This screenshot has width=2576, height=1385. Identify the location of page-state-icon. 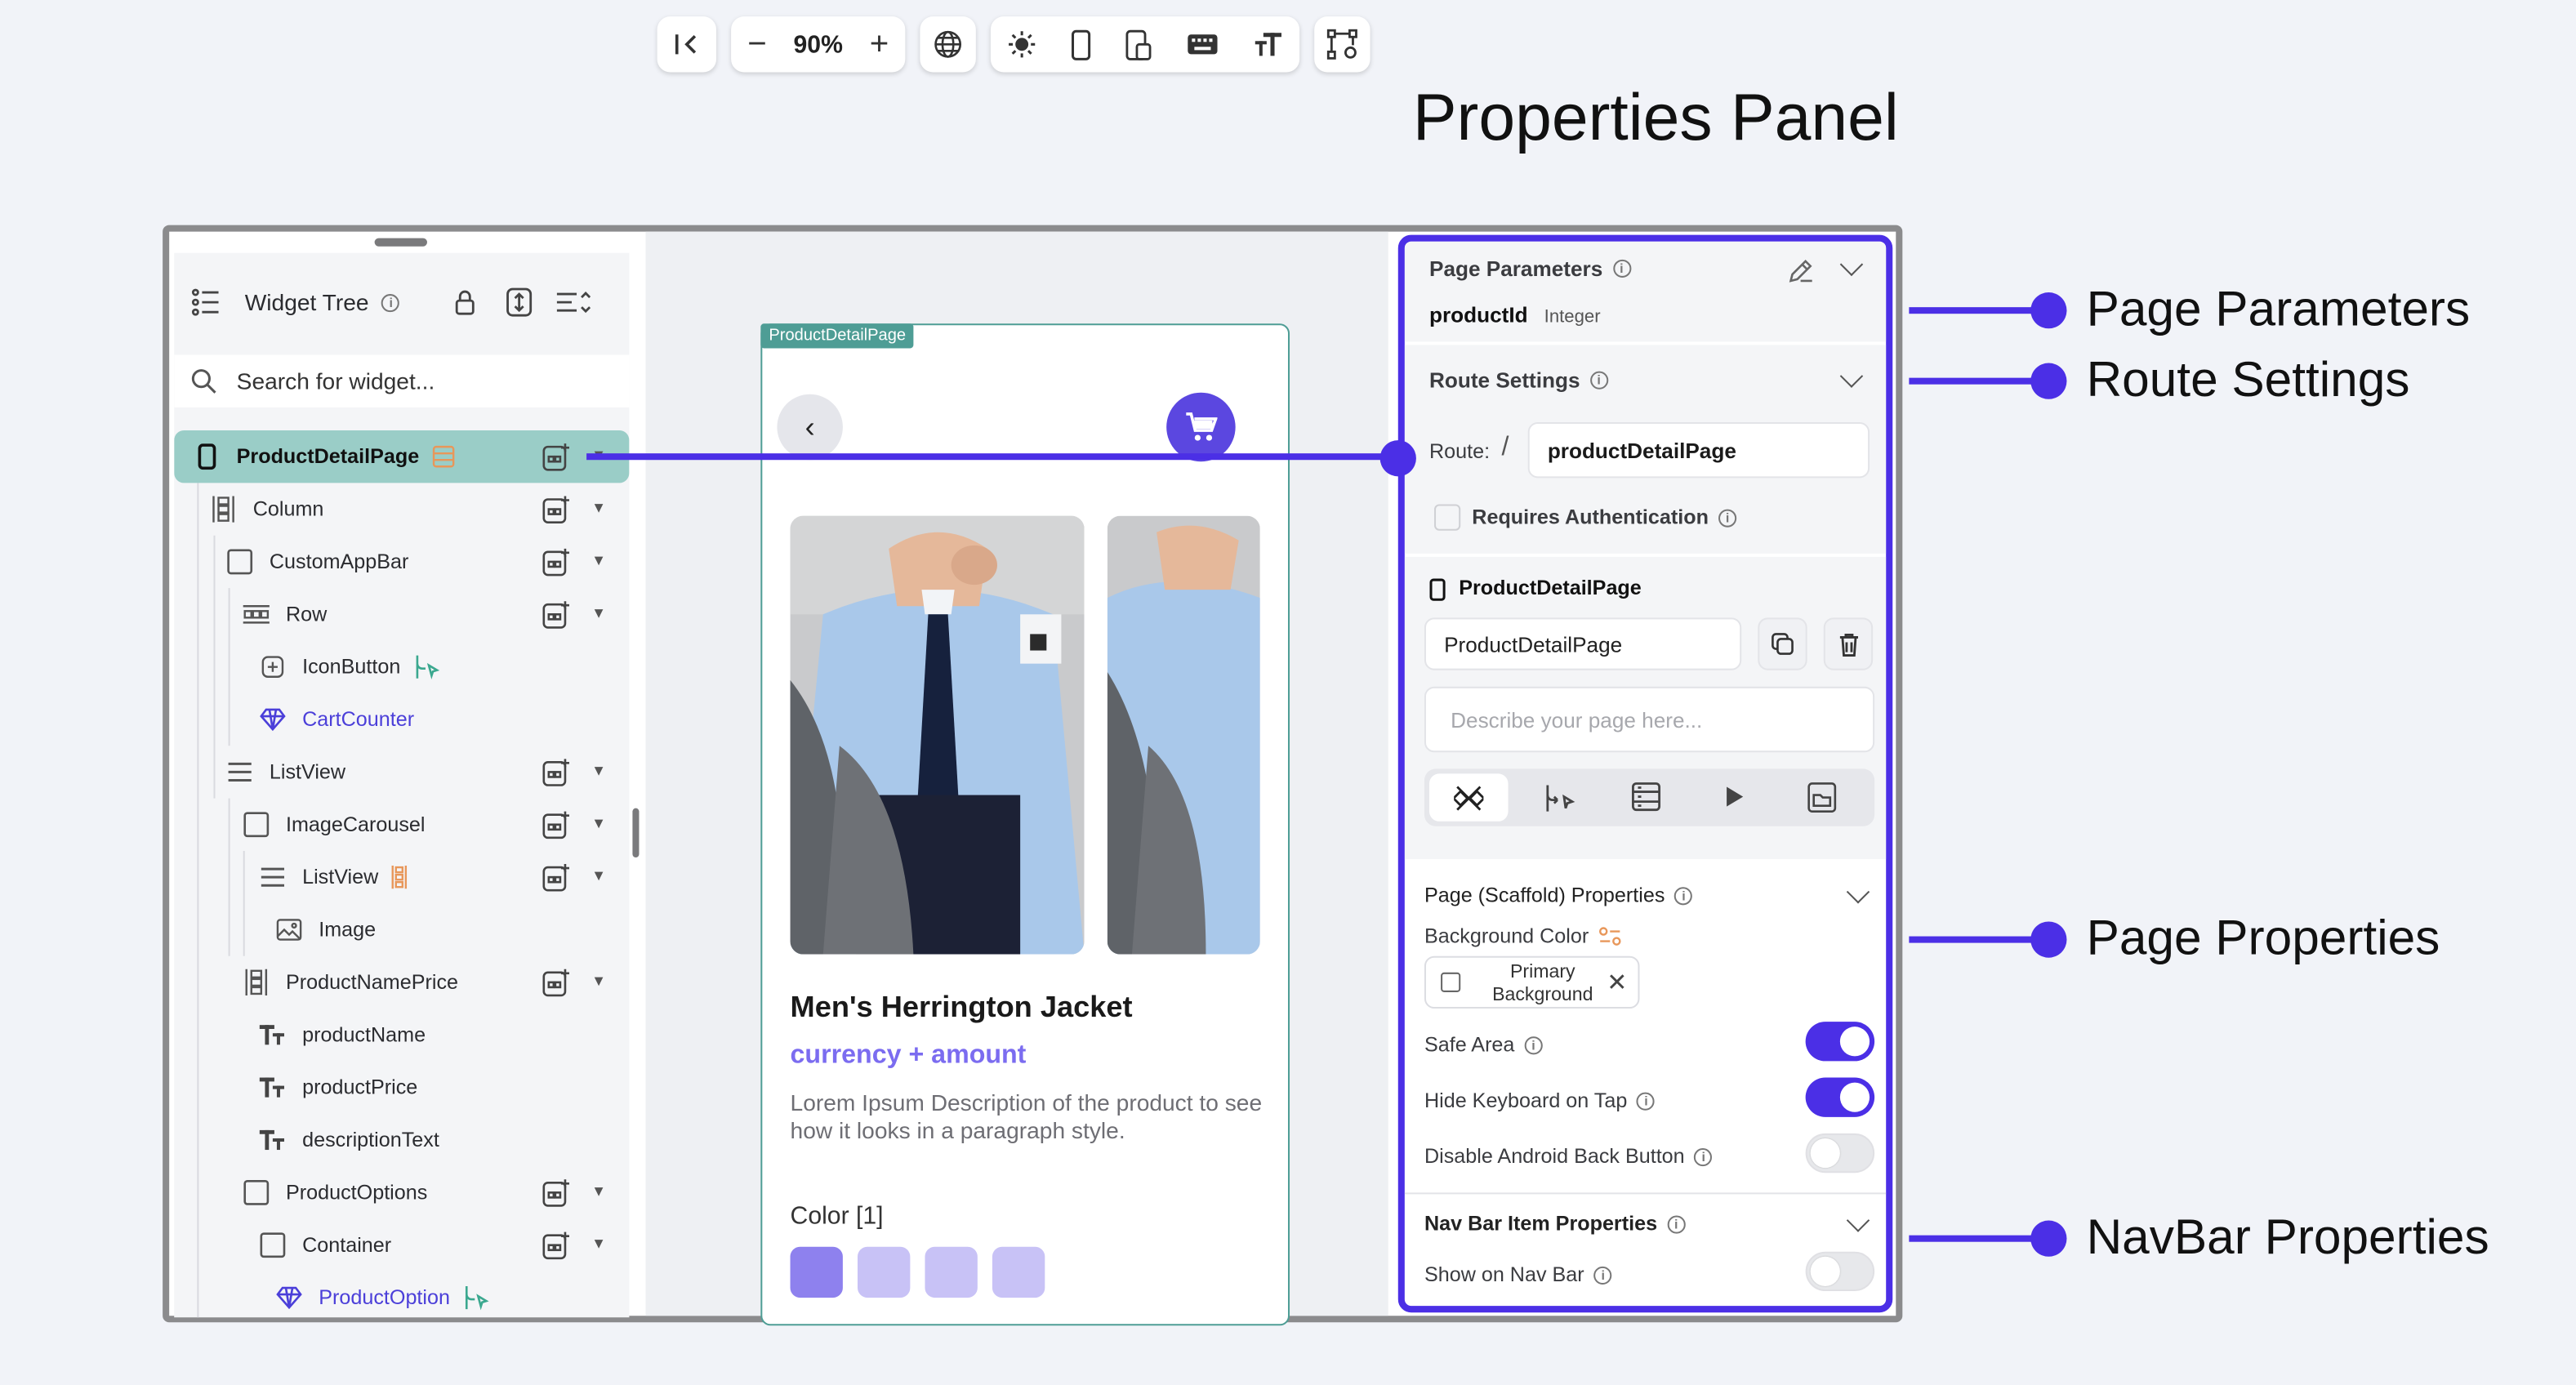
(1822, 798).